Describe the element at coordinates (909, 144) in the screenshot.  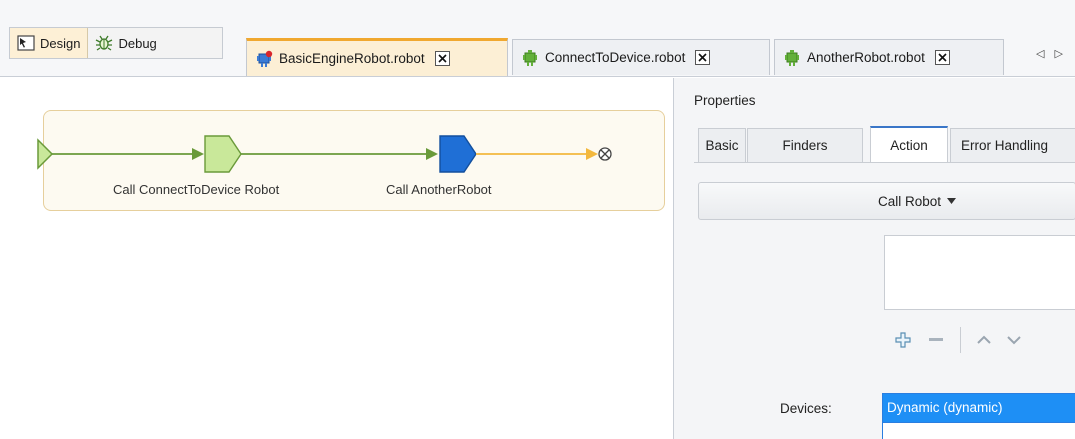
I see `tab-action: Action` at that location.